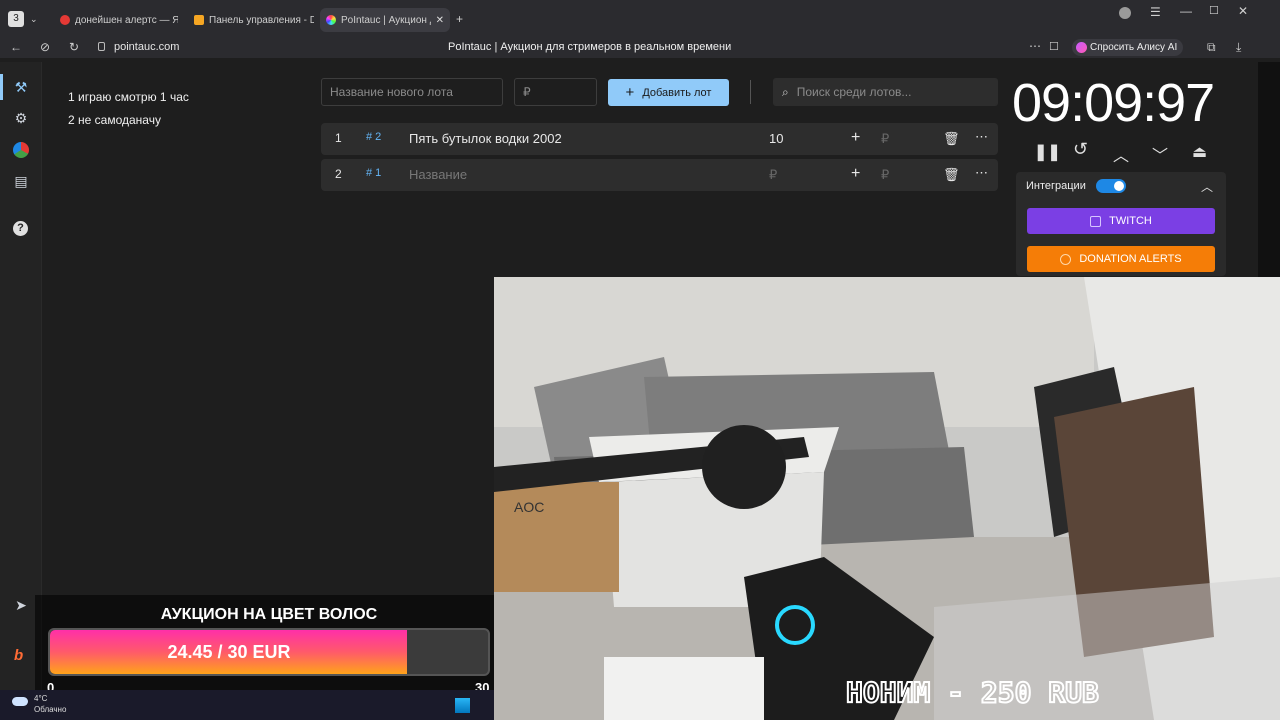 This screenshot has height=720, width=1280. Describe the element at coordinates (338, 138) in the screenshot. I see `lot-index: 1` at that location.